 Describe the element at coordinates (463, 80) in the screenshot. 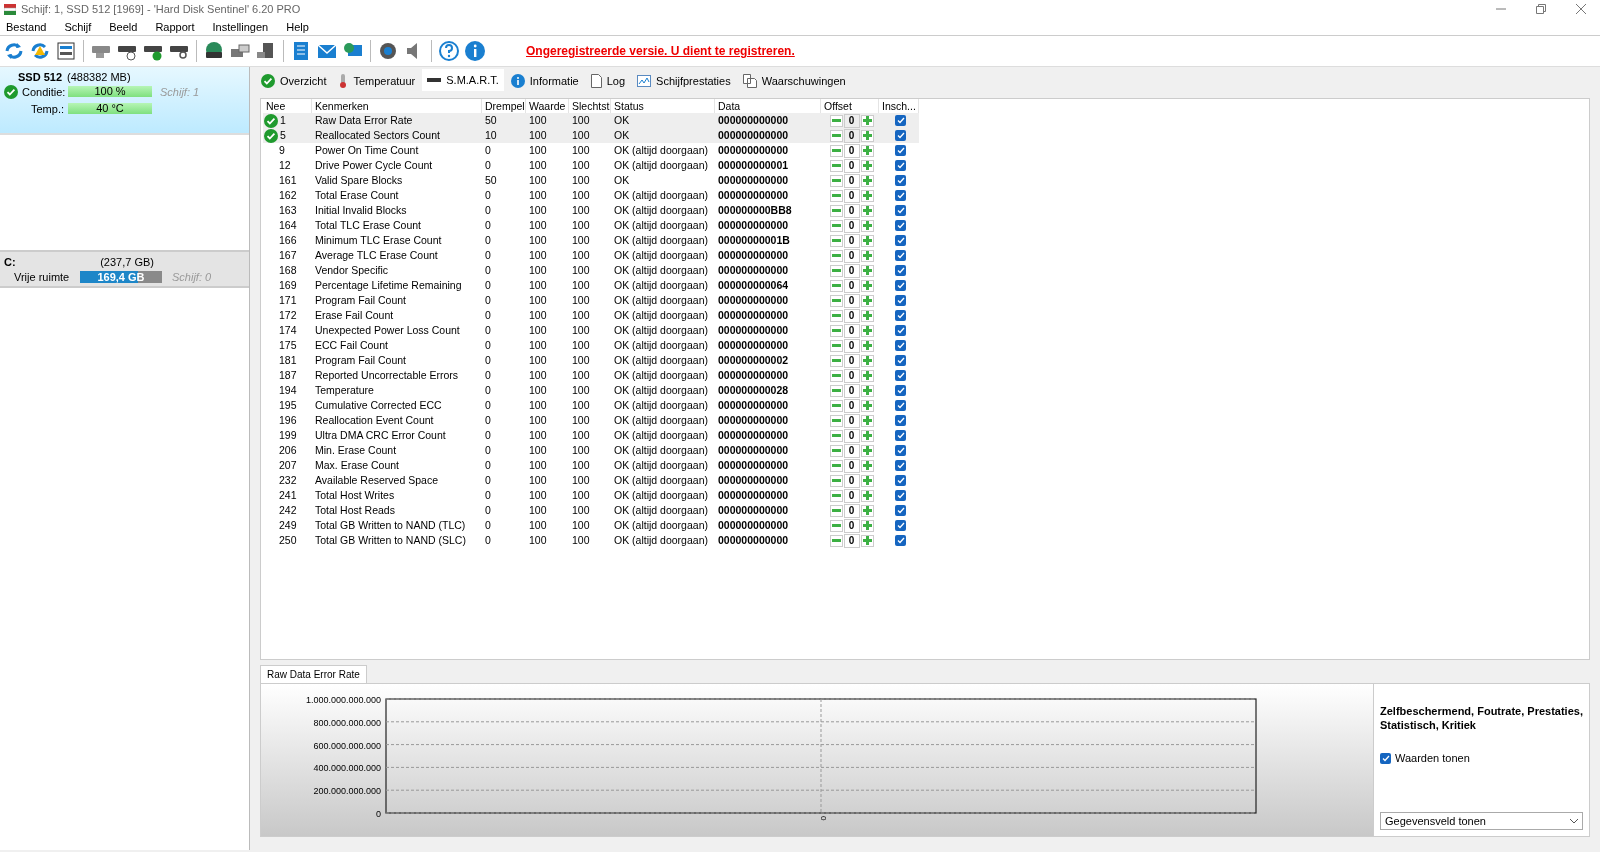

I see `tab: S.M.A.R.T.` at that location.